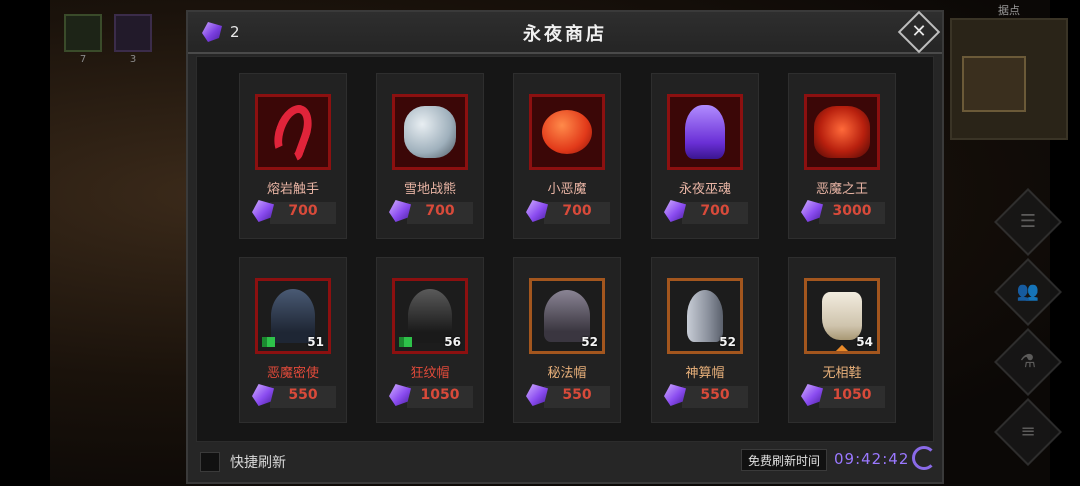  Describe the element at coordinates (994, 84) in the screenshot. I see `minimap-room` at that location.